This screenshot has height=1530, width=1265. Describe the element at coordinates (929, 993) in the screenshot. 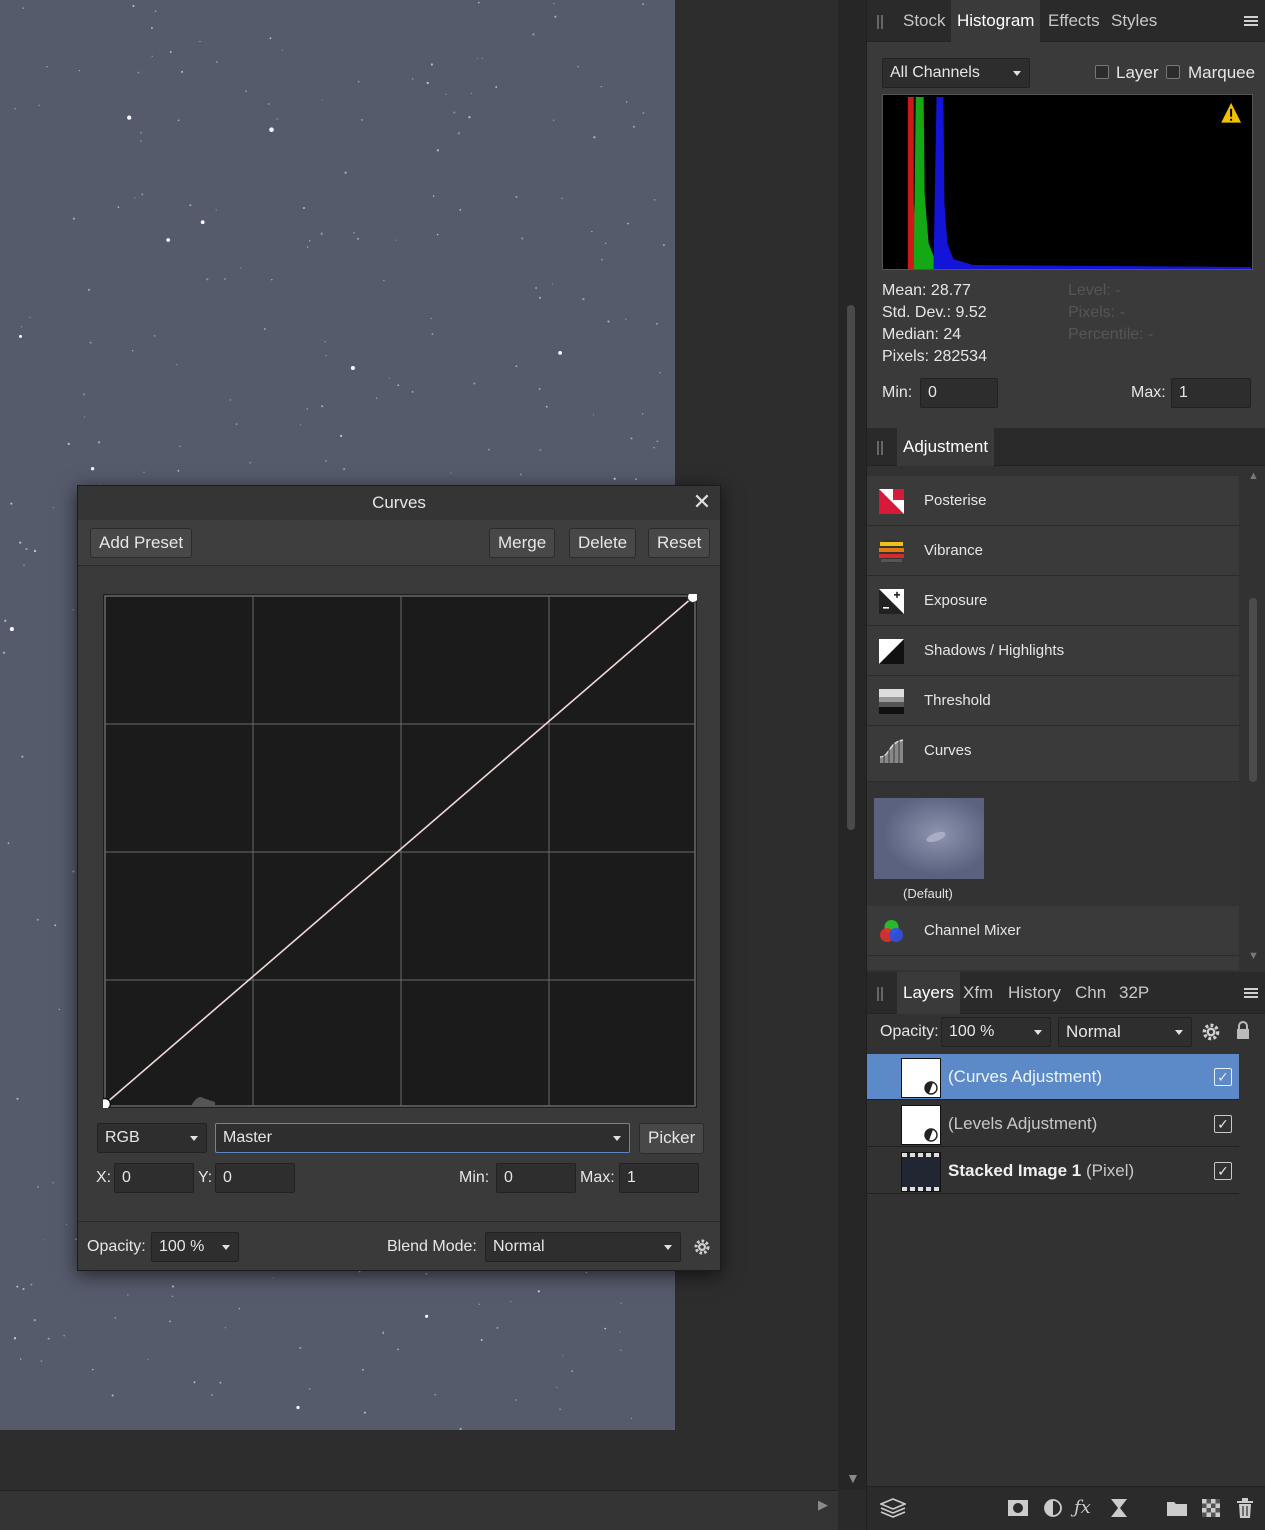

I see `tab-layers: Layers` at that location.